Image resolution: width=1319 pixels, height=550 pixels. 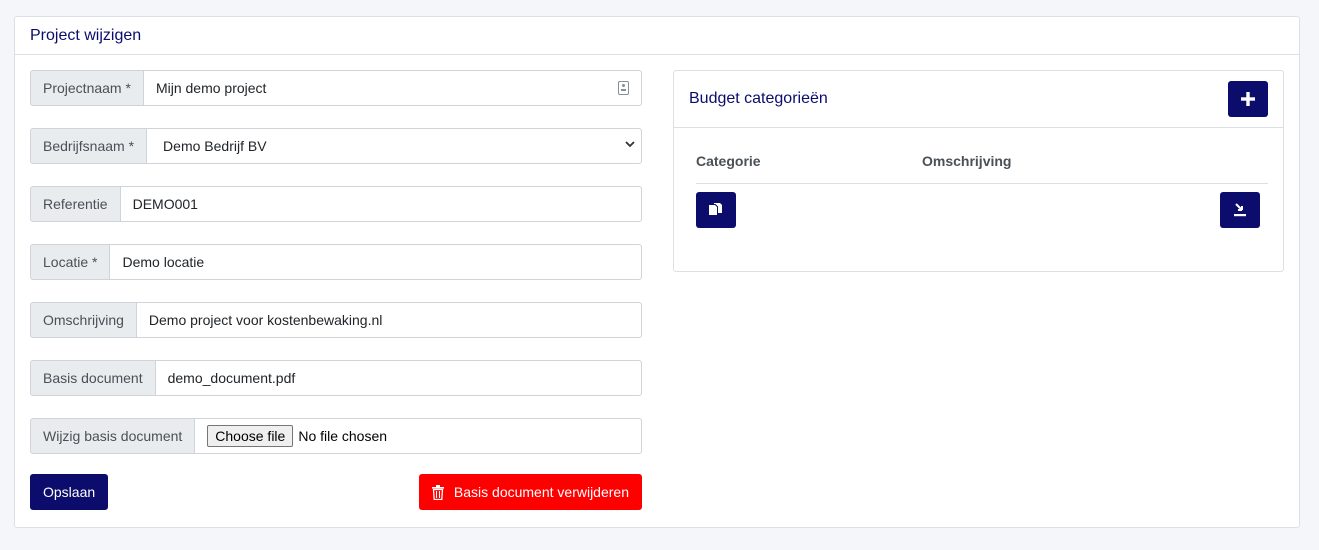 I want to click on form-actions: Opslaan Basis document verwijderen, so click(x=336, y=492).